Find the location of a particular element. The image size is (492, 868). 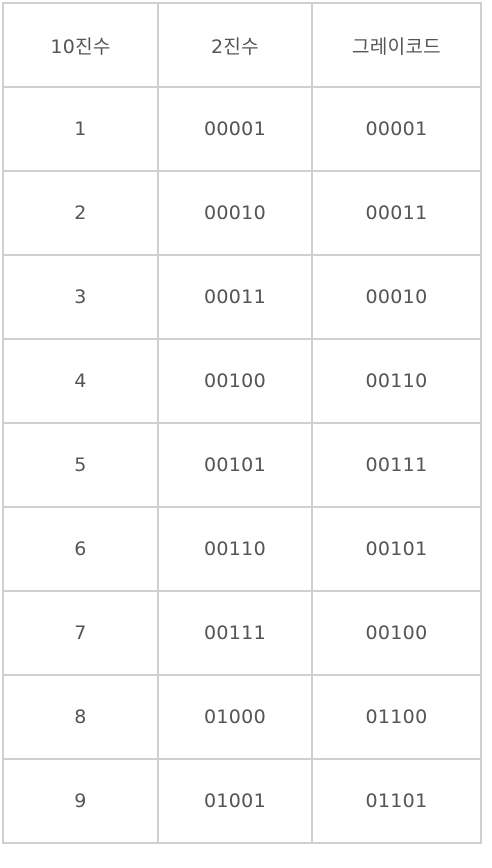

cell-decimal: 6 is located at coordinates (80, 549).